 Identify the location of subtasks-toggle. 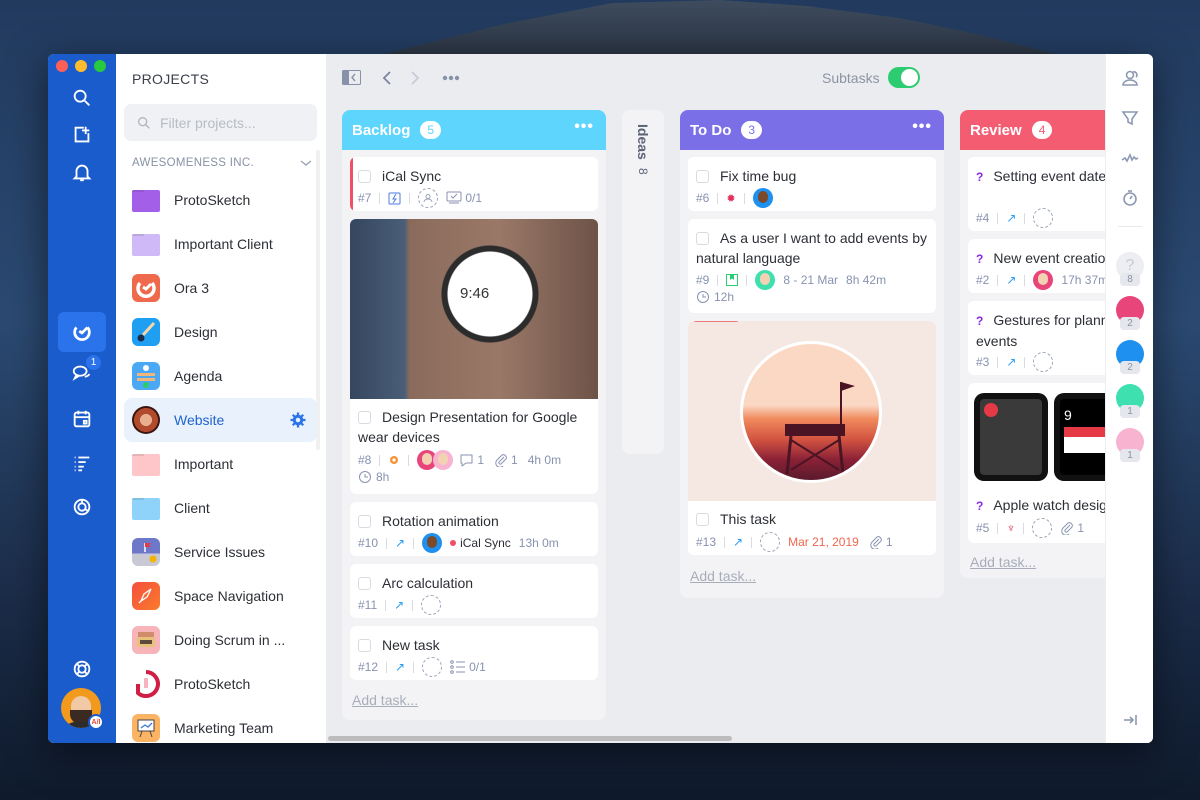
(904, 77).